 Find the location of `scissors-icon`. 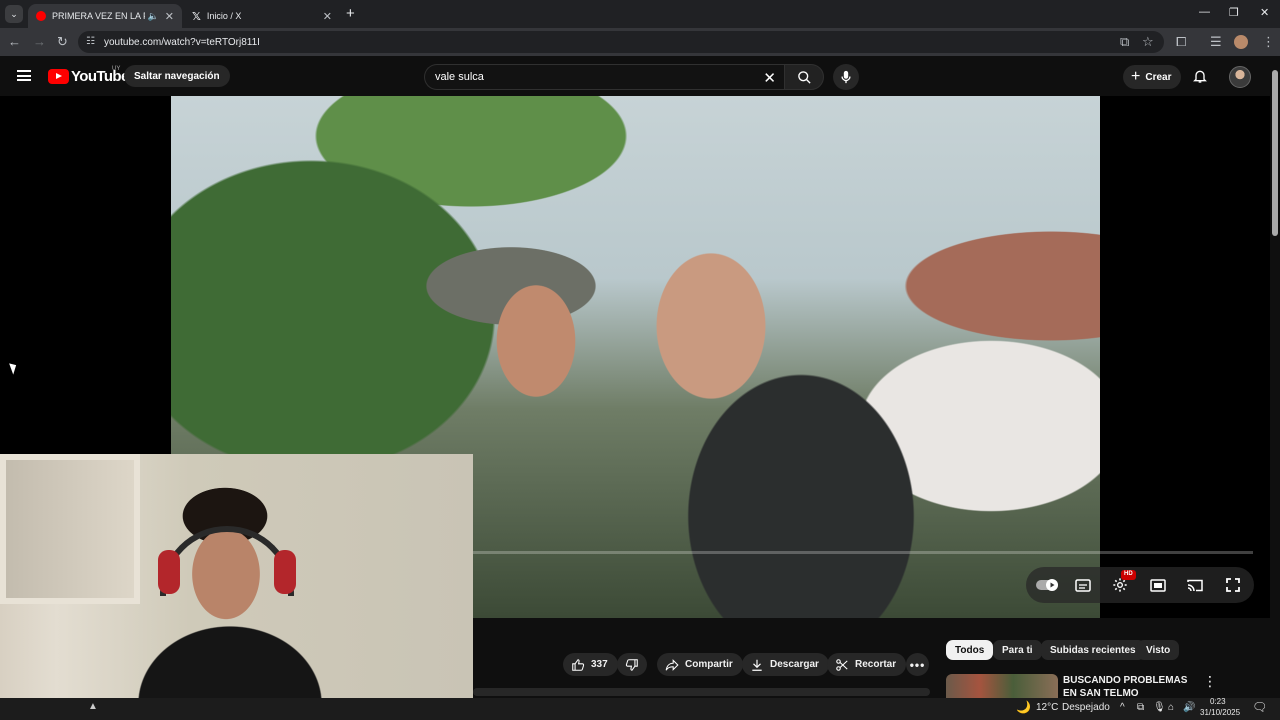

scissors-icon is located at coordinates (842, 664).